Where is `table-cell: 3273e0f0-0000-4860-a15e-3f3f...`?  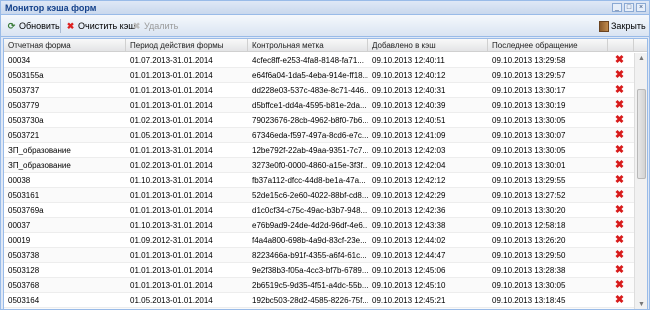 table-cell: 3273e0f0-0000-4860-a15e-3f3f... is located at coordinates (310, 165).